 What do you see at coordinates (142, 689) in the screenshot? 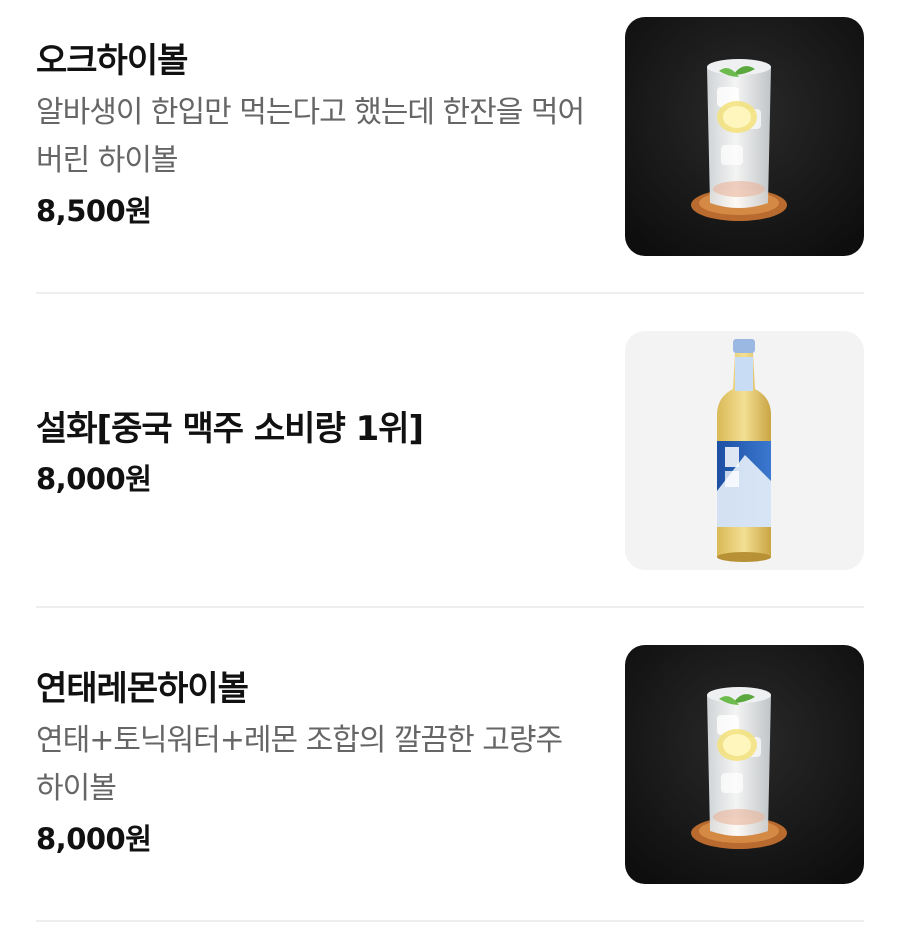
I see `menu-item-name: 연태레몬하이볼` at bounding box center [142, 689].